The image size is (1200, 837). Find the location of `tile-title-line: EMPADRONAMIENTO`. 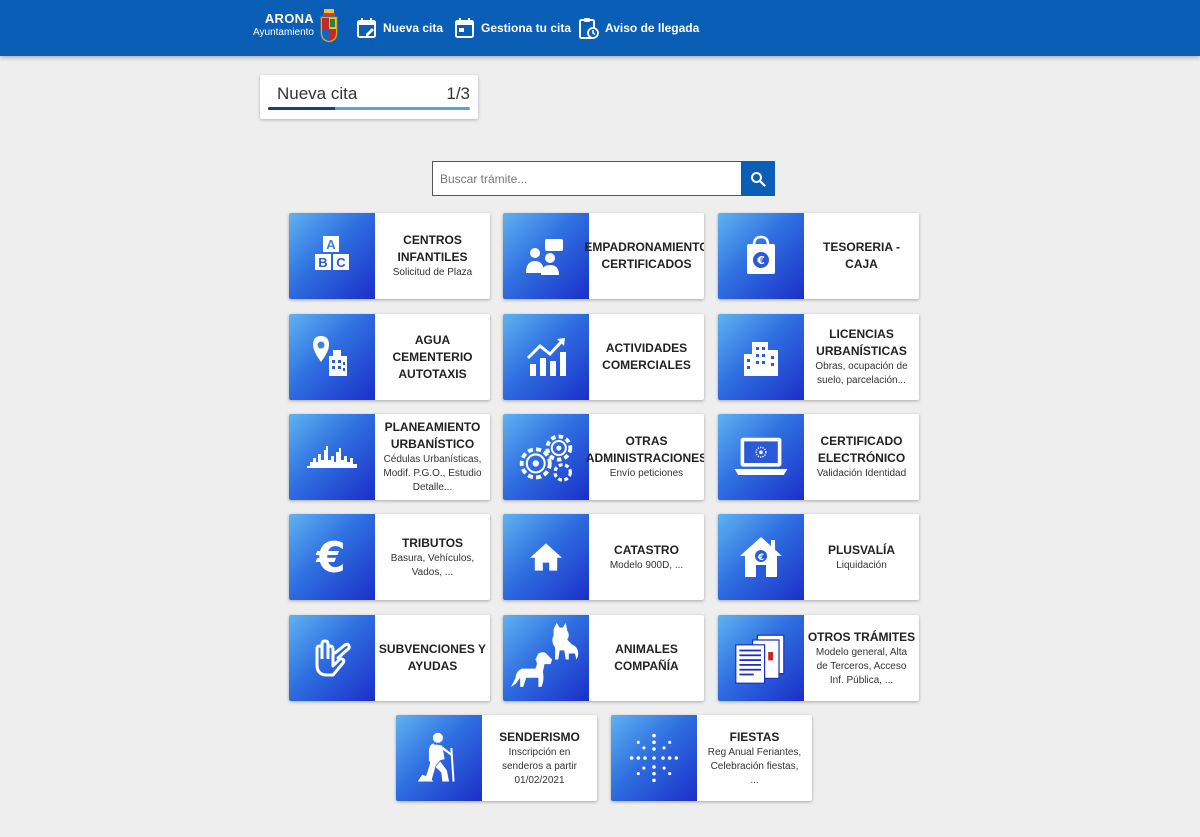

tile-title-line: EMPADRONAMIENTO is located at coordinates (644, 247).